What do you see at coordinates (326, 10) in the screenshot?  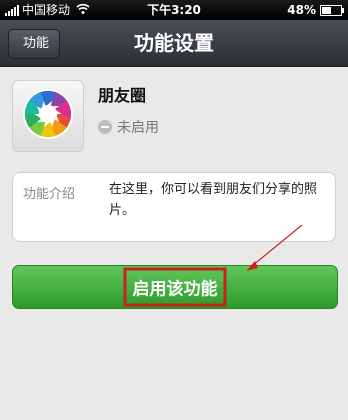 I see `battery-fill` at bounding box center [326, 10].